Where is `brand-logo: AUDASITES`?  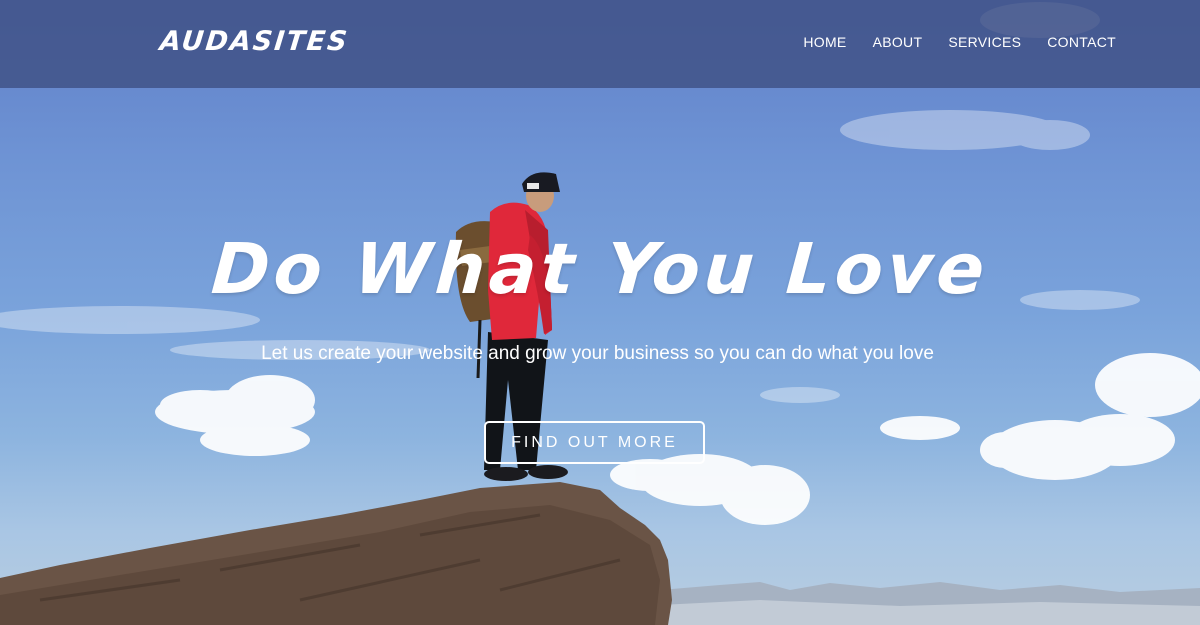
brand-logo: AUDASITES is located at coordinates (254, 41).